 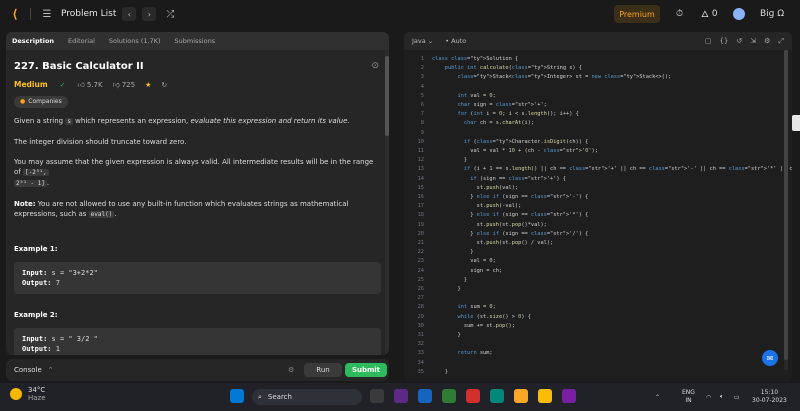 What do you see at coordinates (753, 41) in the screenshot?
I see `expand-icon: ⇲` at bounding box center [753, 41].